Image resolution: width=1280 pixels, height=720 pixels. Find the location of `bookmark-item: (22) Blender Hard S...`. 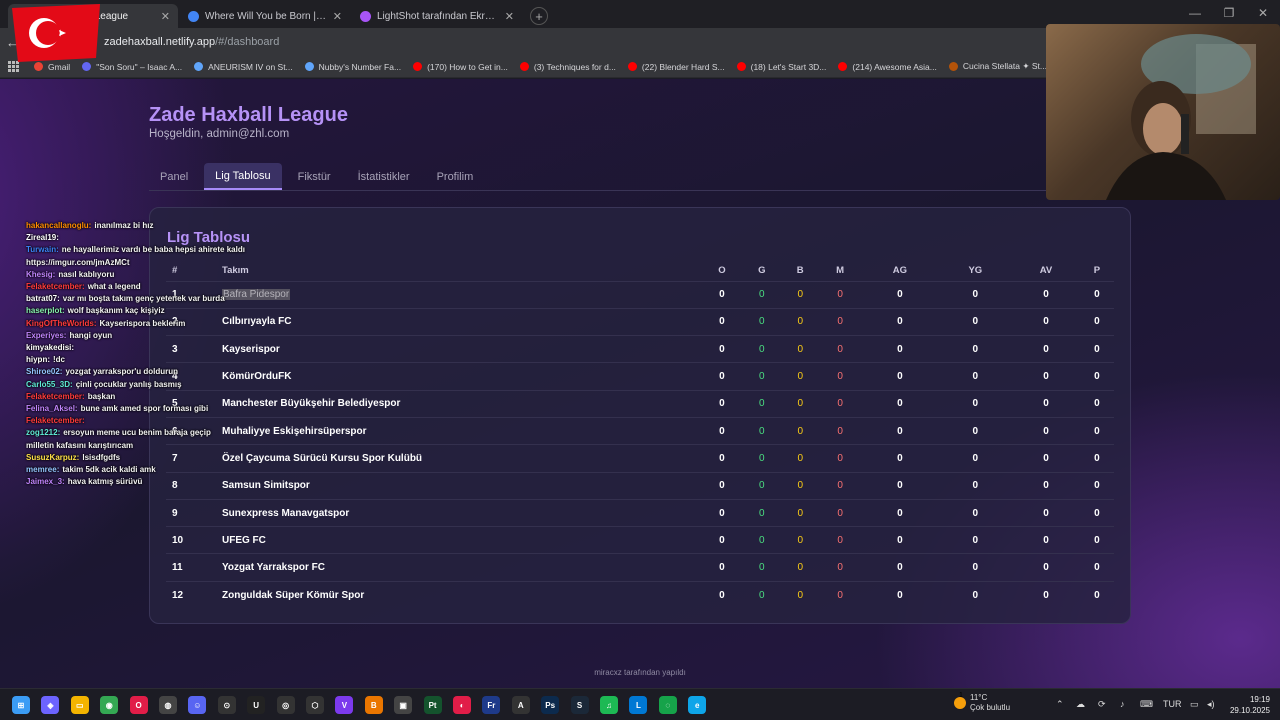

bookmark-item: (22) Blender Hard S... is located at coordinates (676, 67).